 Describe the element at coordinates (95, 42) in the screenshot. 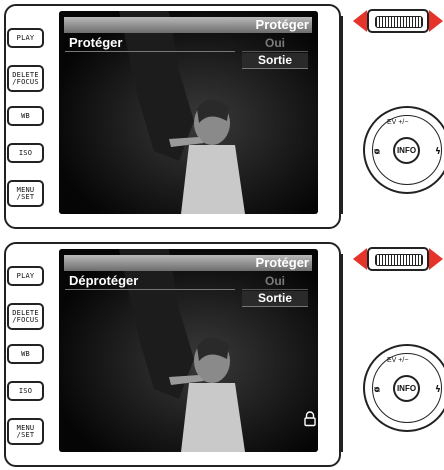

I see `menu-item-label: Protéger` at that location.